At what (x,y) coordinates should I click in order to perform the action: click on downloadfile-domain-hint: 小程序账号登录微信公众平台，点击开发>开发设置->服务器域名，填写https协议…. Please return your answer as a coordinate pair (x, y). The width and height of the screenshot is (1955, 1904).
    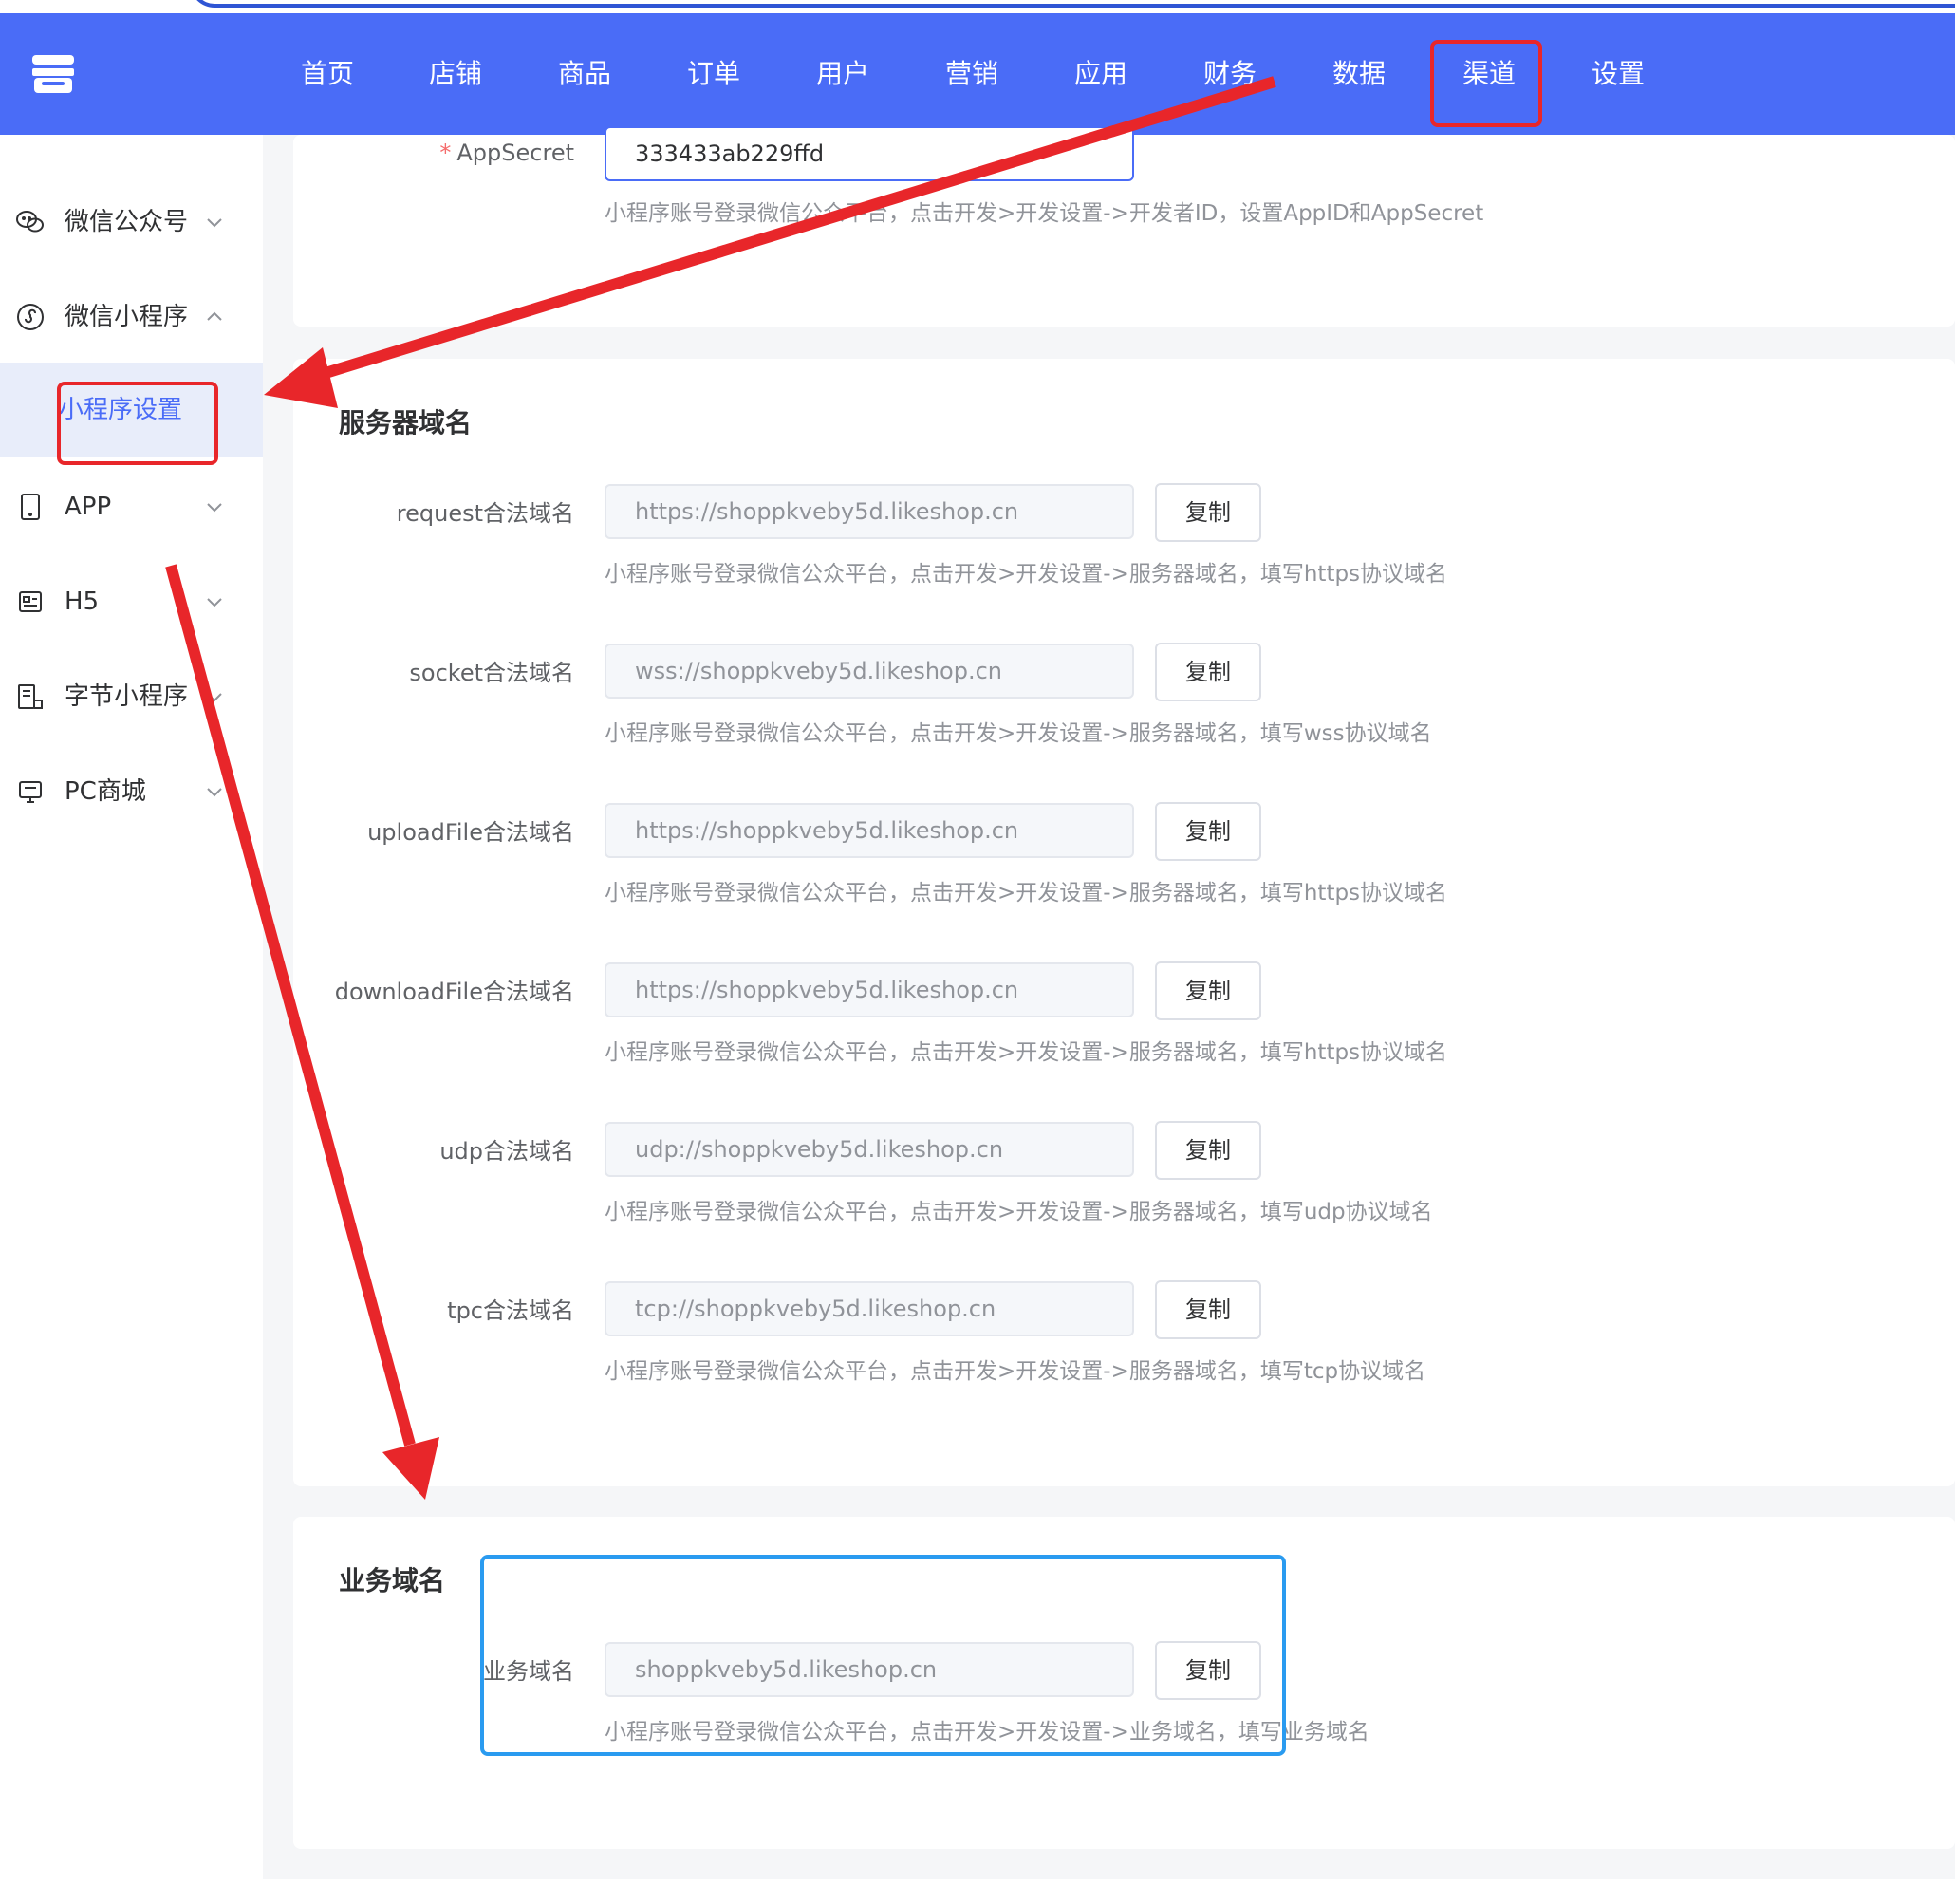
    Looking at the image, I should click on (1026, 1053).